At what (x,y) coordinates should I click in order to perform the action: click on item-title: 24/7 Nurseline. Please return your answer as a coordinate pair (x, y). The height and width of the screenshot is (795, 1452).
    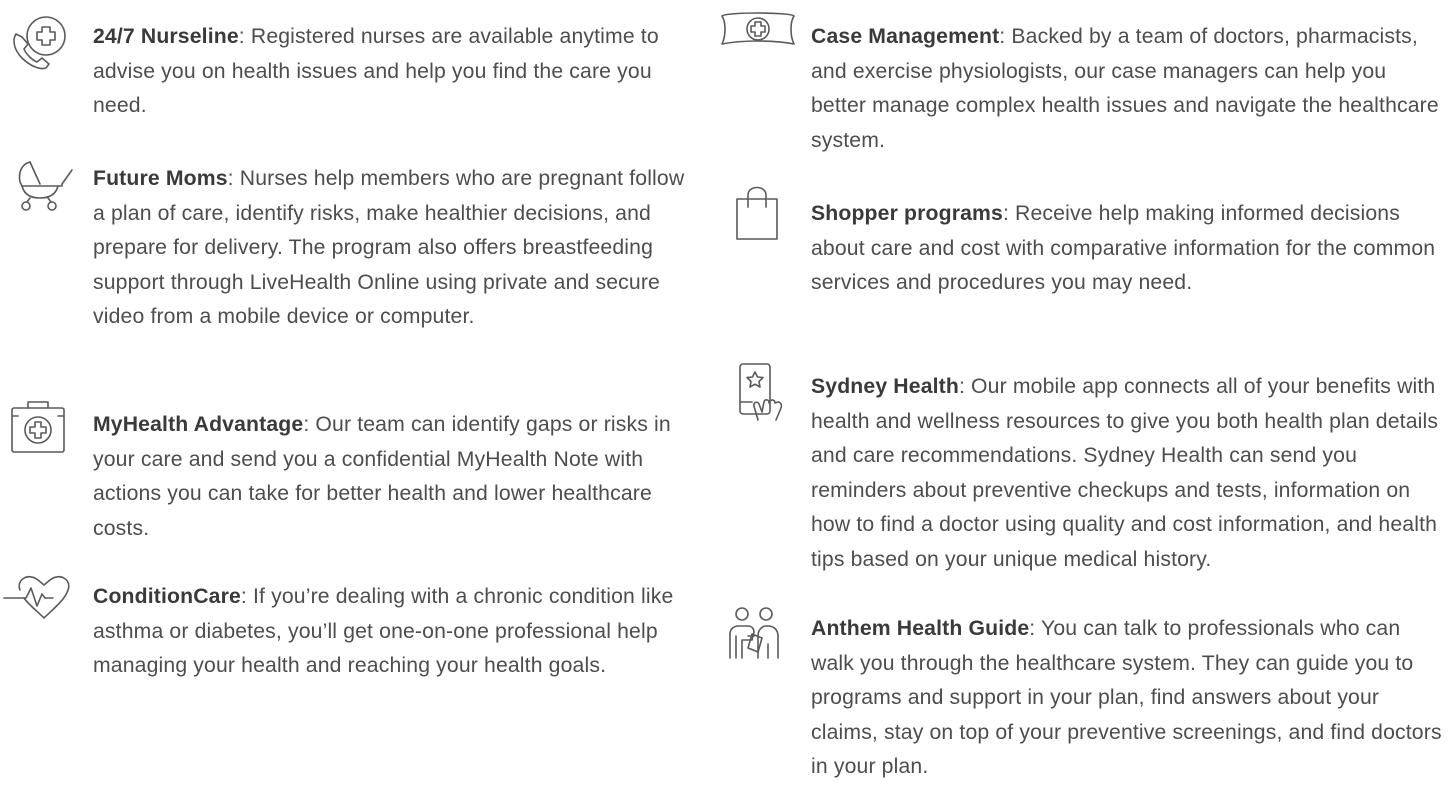
    Looking at the image, I should click on (166, 36).